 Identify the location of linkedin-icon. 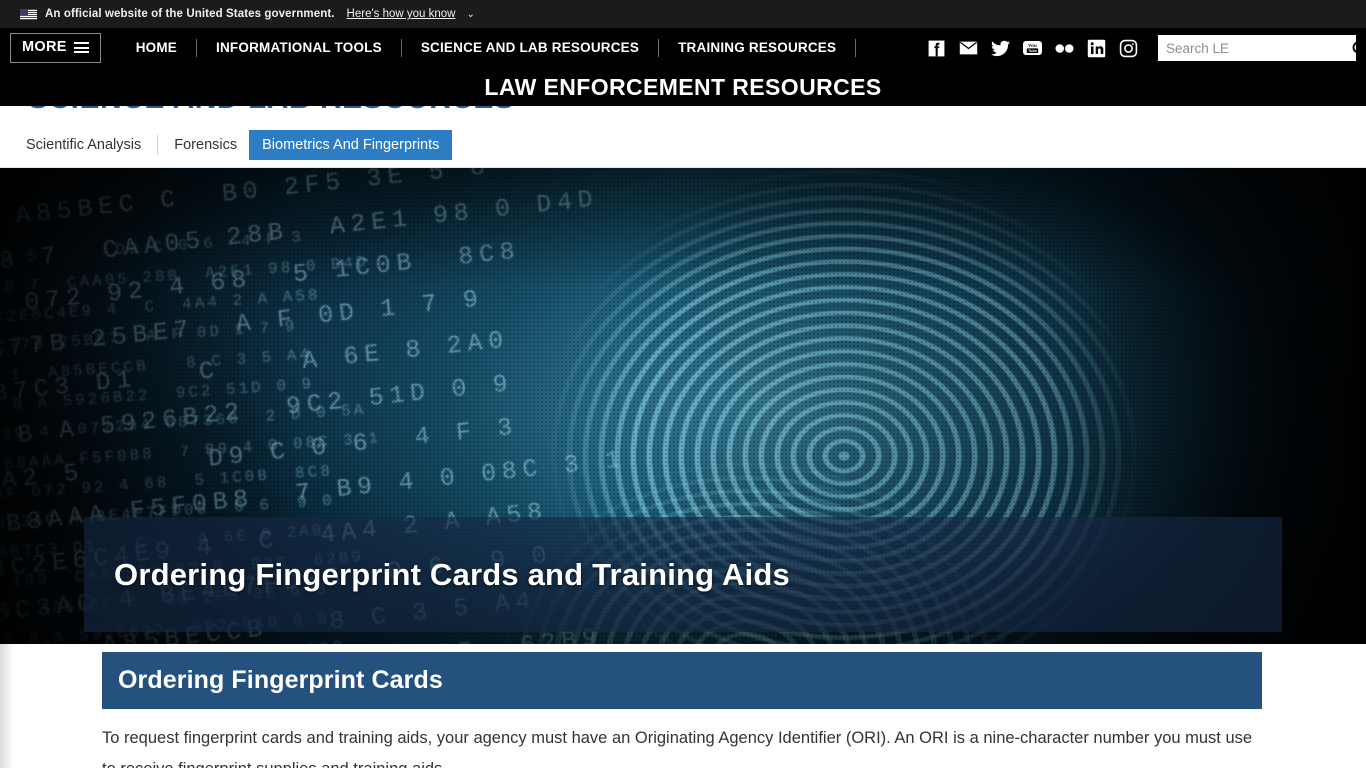
(1096, 48).